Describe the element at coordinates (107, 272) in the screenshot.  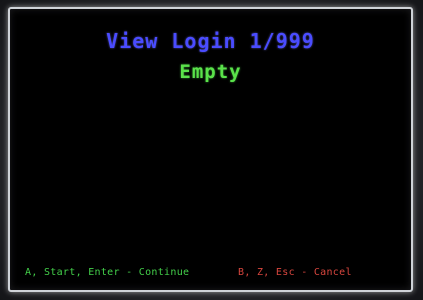
I see `continue-hint: A, Start, Enter - Continue` at that location.